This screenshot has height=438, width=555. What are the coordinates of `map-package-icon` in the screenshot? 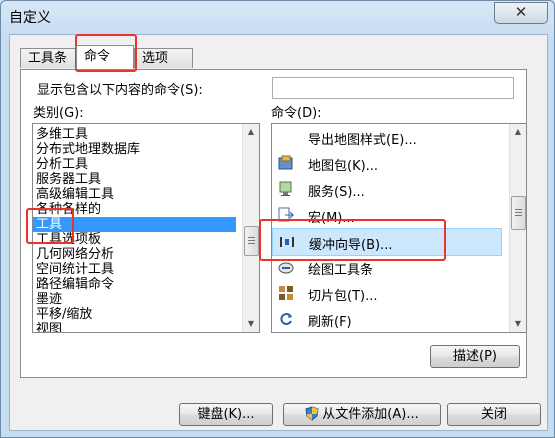 It's located at (286, 163).